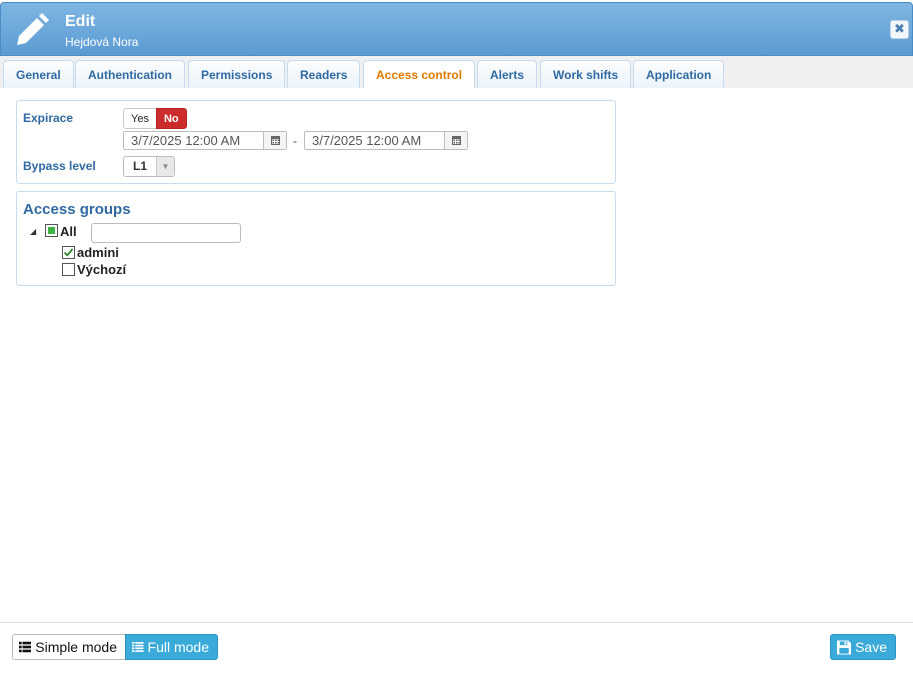 The width and height of the screenshot is (913, 675). Describe the element at coordinates (165, 166) in the screenshot. I see `chevron-down-icon: ▼` at that location.